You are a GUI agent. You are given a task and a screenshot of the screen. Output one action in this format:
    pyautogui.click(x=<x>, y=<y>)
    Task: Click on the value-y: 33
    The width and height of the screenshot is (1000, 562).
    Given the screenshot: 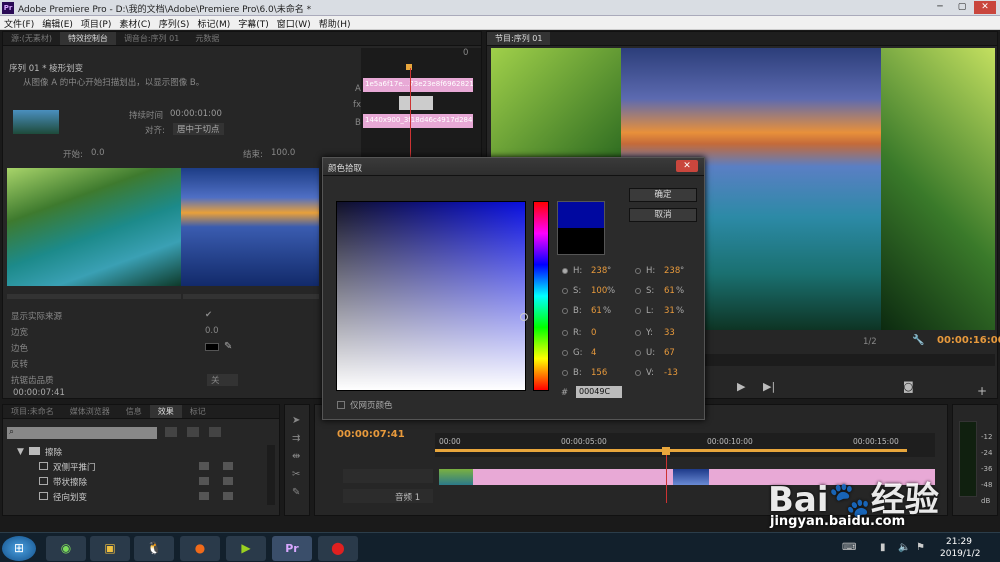 What is the action you would take?
    pyautogui.click(x=669, y=333)
    